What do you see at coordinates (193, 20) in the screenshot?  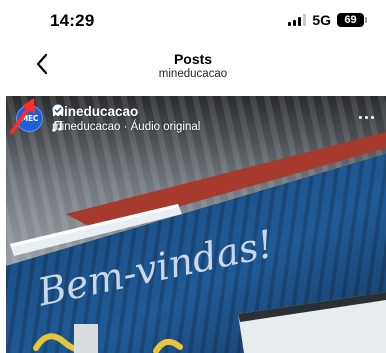 I see `status-bar: 14:29 5G 69` at bounding box center [193, 20].